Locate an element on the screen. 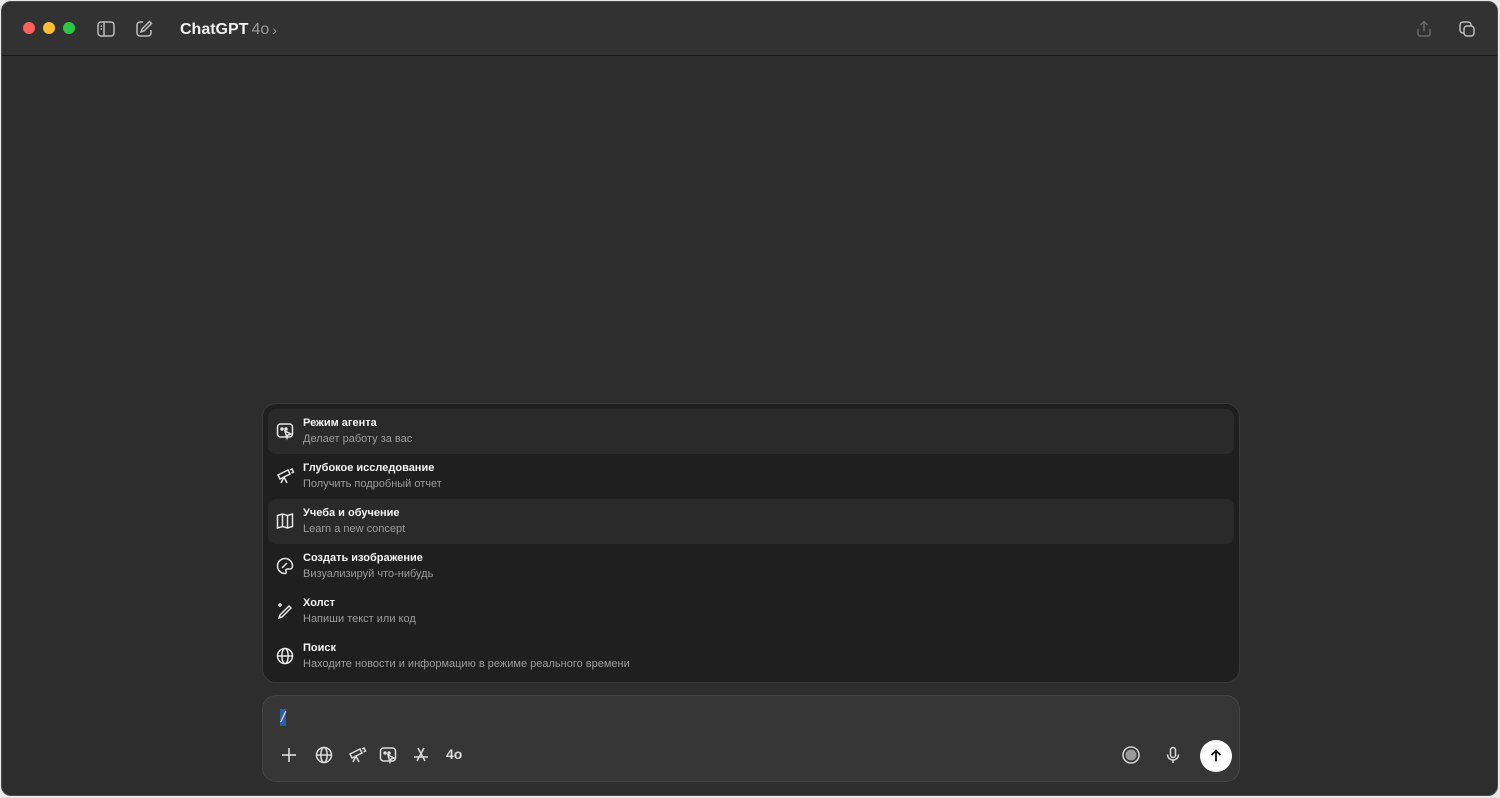 The height and width of the screenshot is (798, 1500). app-name: ChatGPT is located at coordinates (214, 29).